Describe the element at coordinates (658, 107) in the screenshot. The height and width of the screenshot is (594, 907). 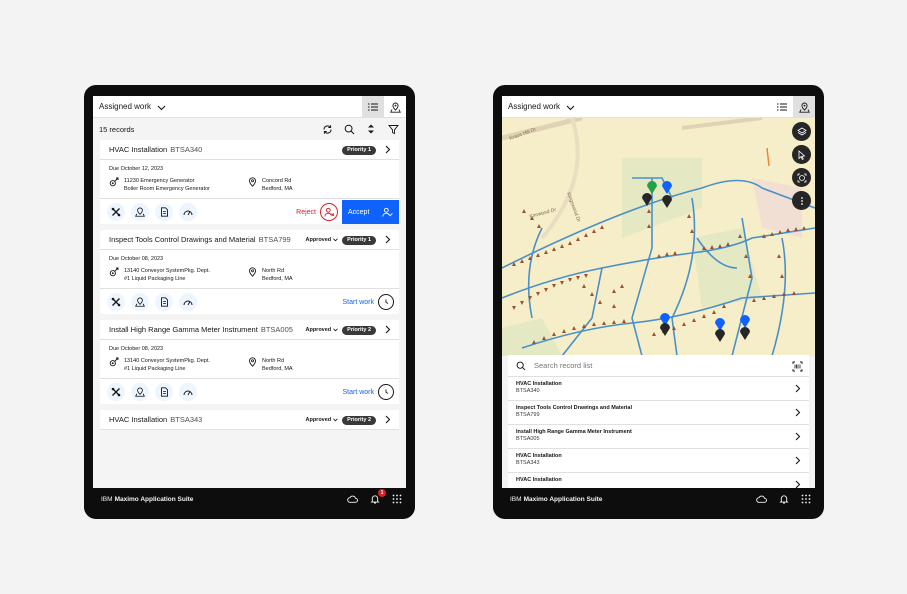
I see `app-header: Assigned work` at that location.